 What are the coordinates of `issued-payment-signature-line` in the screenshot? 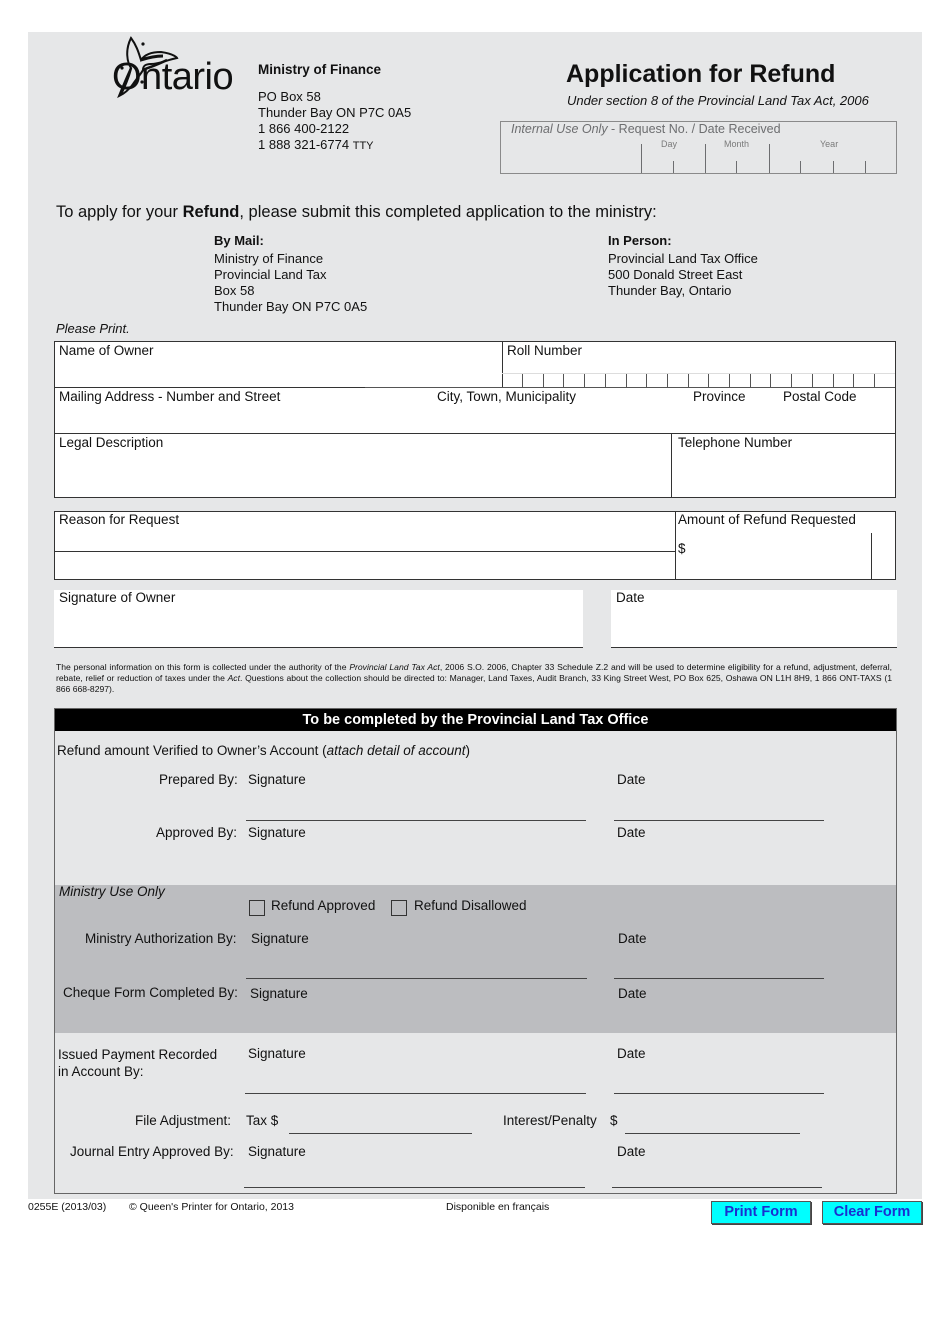 It's located at (415, 1093).